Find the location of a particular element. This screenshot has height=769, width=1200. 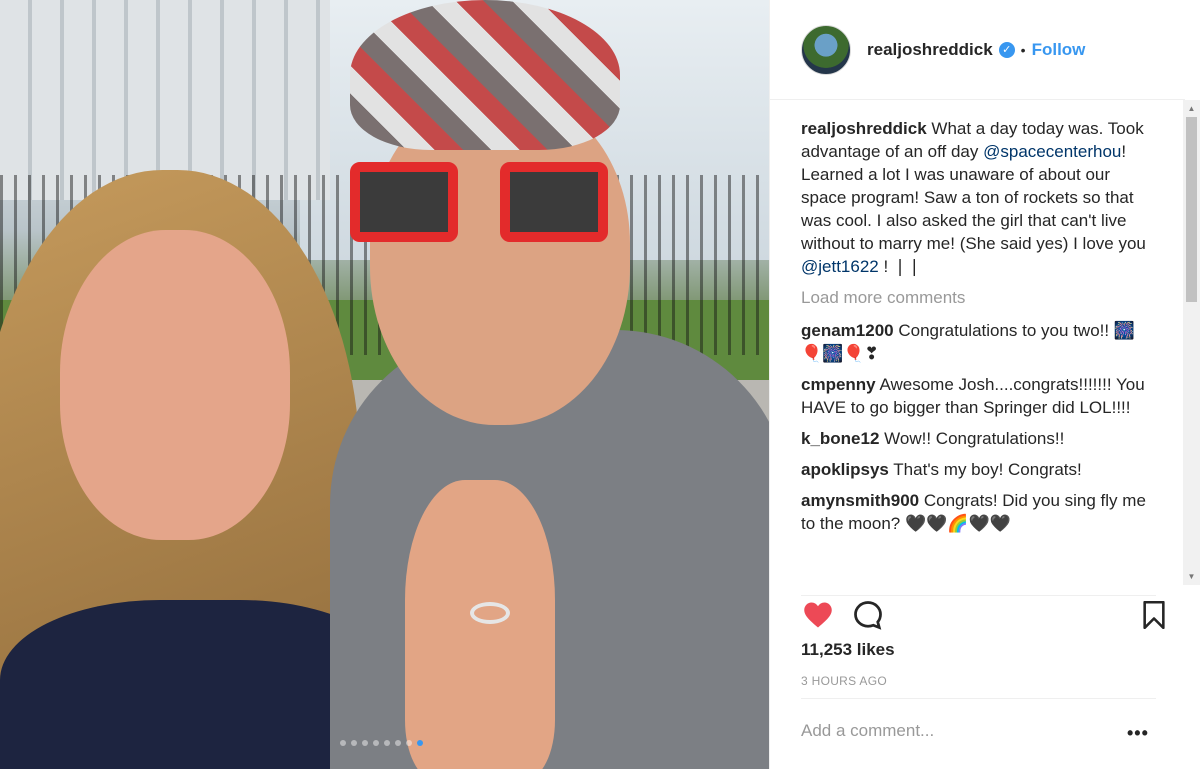

comment-item: apoklipsys That's my boy! Congrats! is located at coordinates (973, 469).